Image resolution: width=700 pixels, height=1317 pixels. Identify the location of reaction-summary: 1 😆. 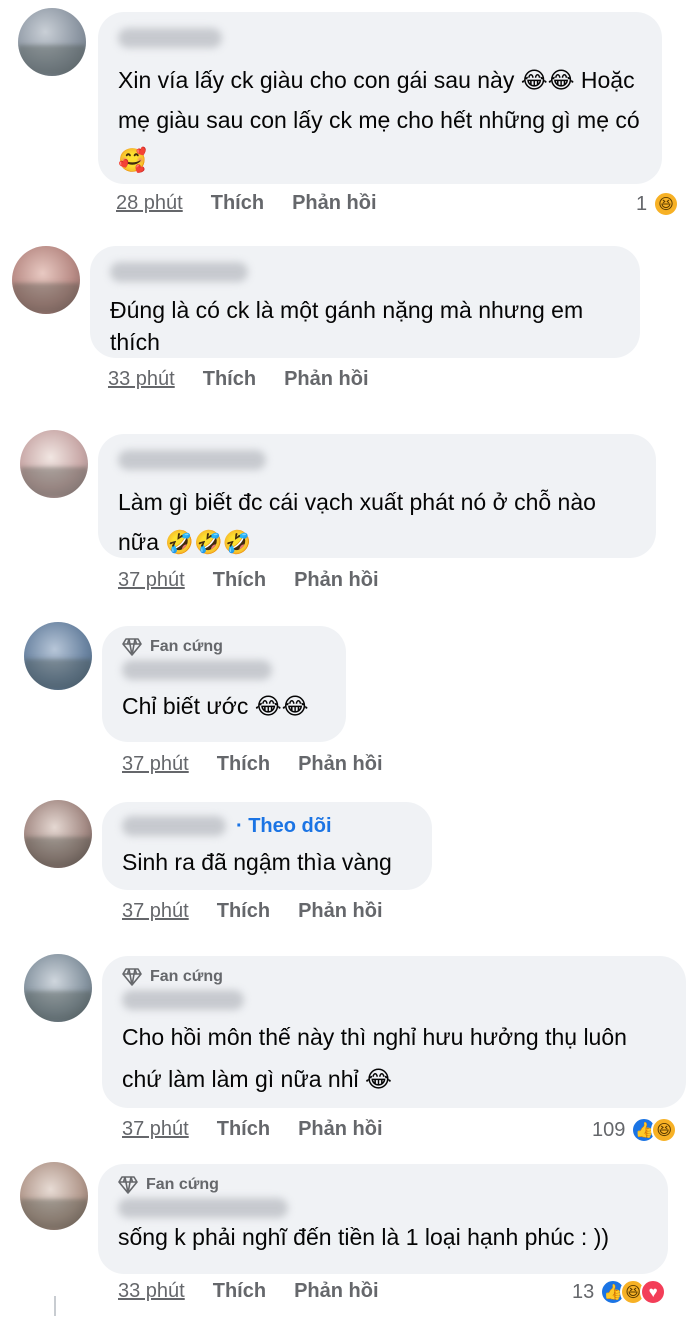
(658, 204).